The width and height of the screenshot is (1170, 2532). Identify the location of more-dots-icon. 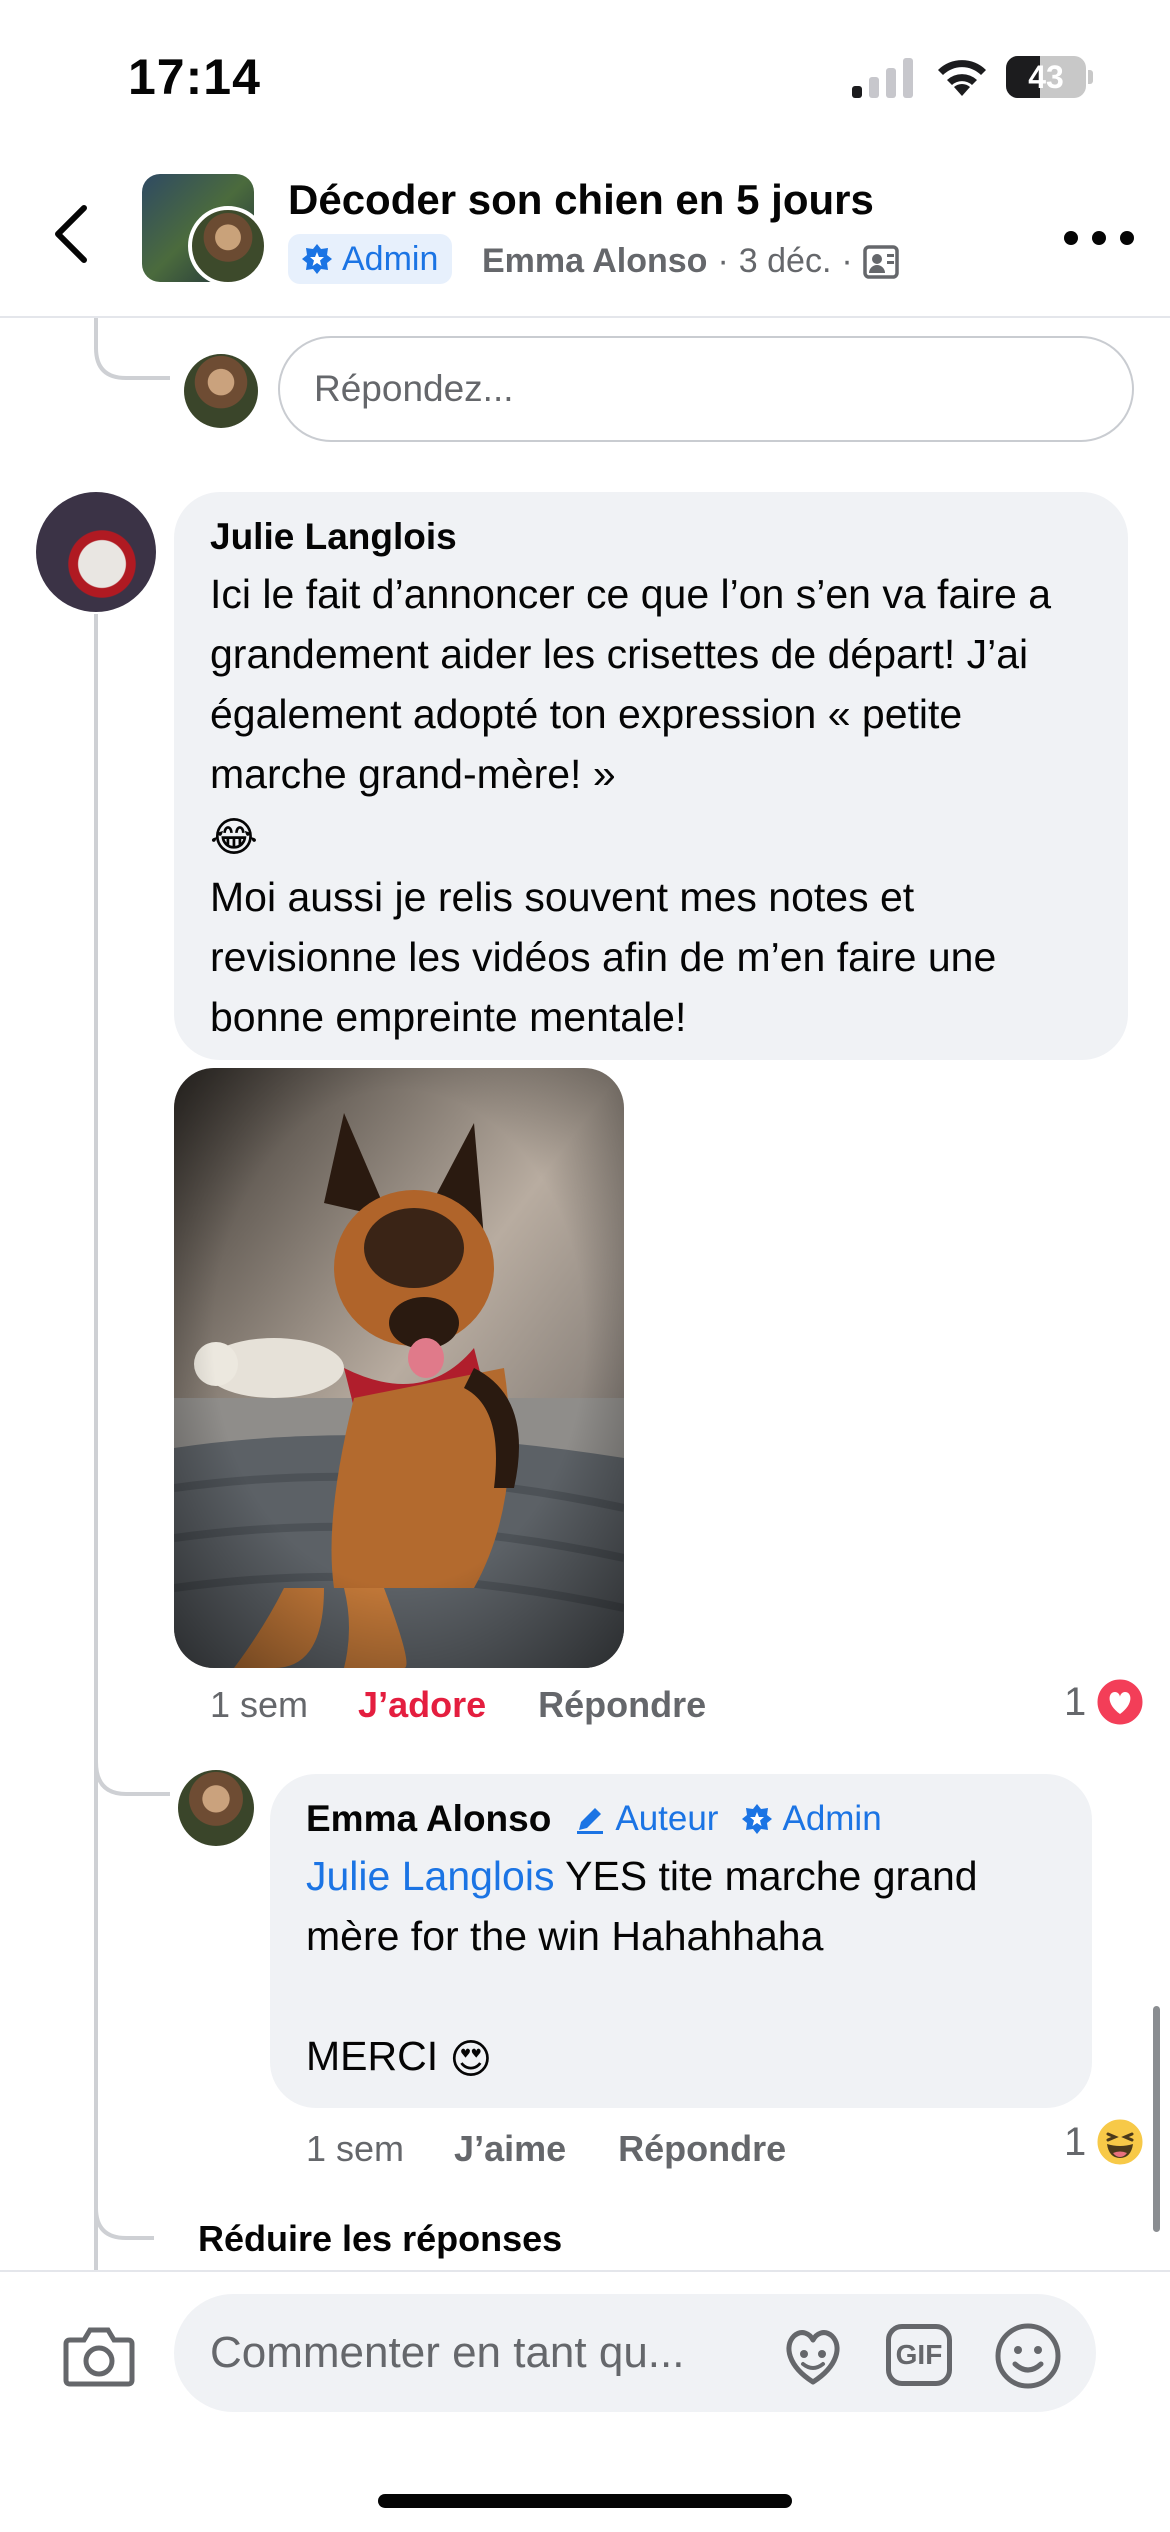
(1099, 238).